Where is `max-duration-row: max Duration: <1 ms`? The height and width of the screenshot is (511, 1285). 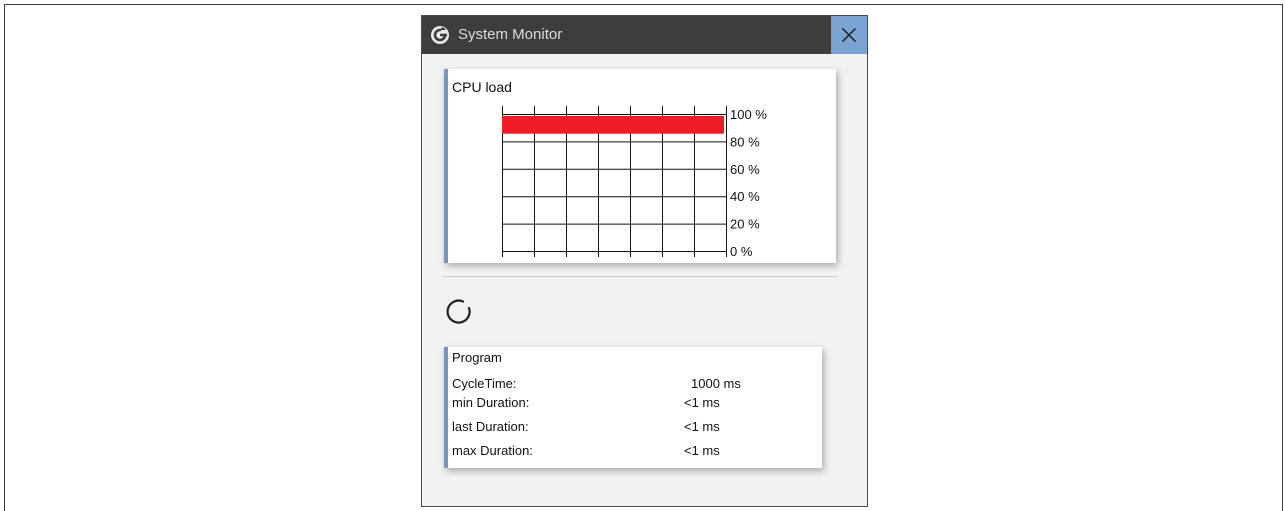 max-duration-row: max Duration: <1 ms is located at coordinates (635, 451).